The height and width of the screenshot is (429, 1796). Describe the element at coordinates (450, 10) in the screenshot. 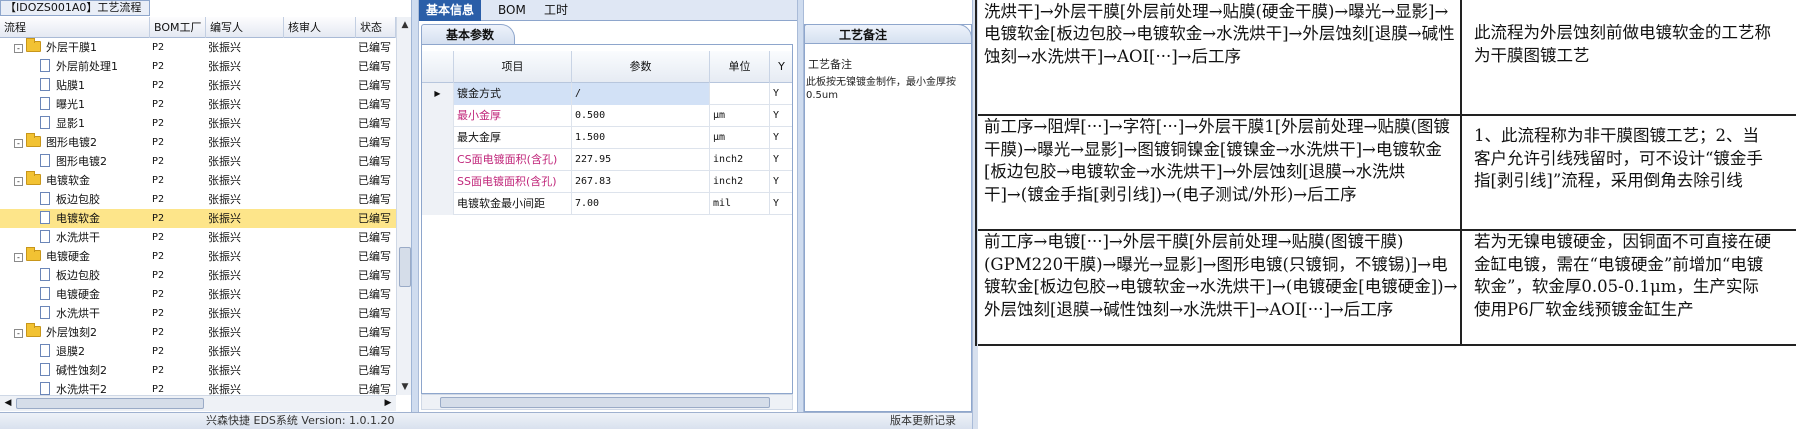

I see `tab-basic-info: 基本信息` at that location.